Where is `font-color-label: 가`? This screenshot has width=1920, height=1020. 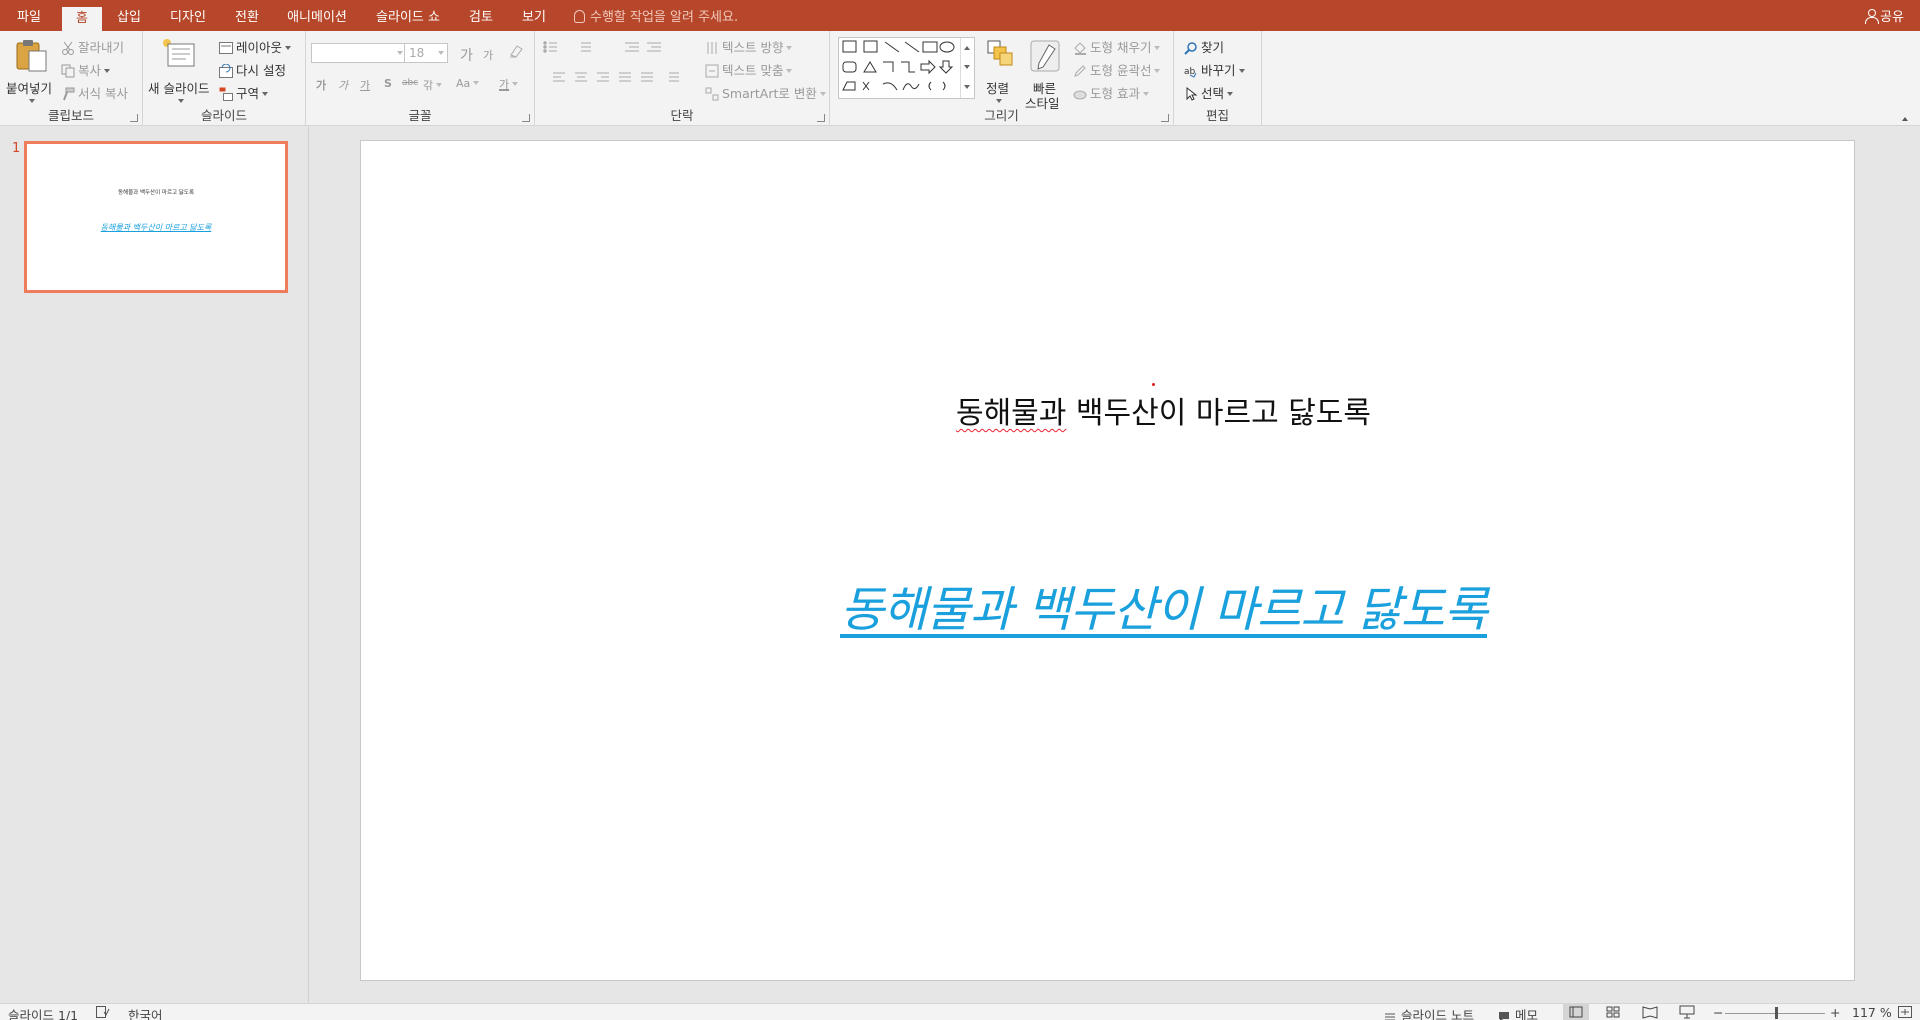
font-color-label: 가 is located at coordinates (504, 84).